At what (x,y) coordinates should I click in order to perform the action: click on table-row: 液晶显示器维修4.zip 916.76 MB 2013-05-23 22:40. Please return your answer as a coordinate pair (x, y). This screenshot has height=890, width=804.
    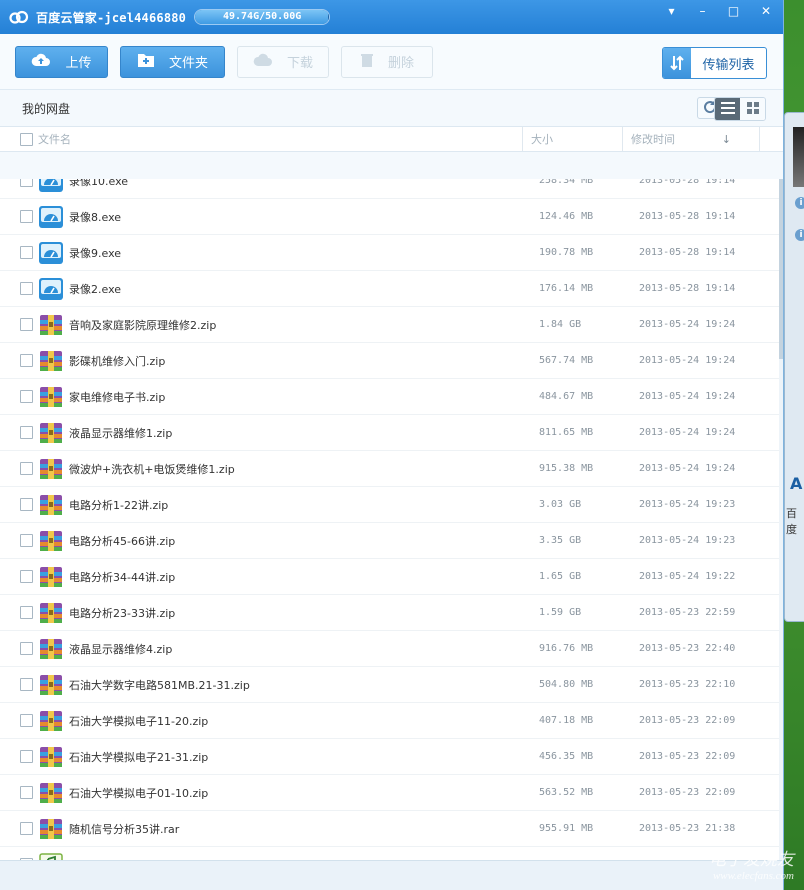
    Looking at the image, I should click on (390, 649).